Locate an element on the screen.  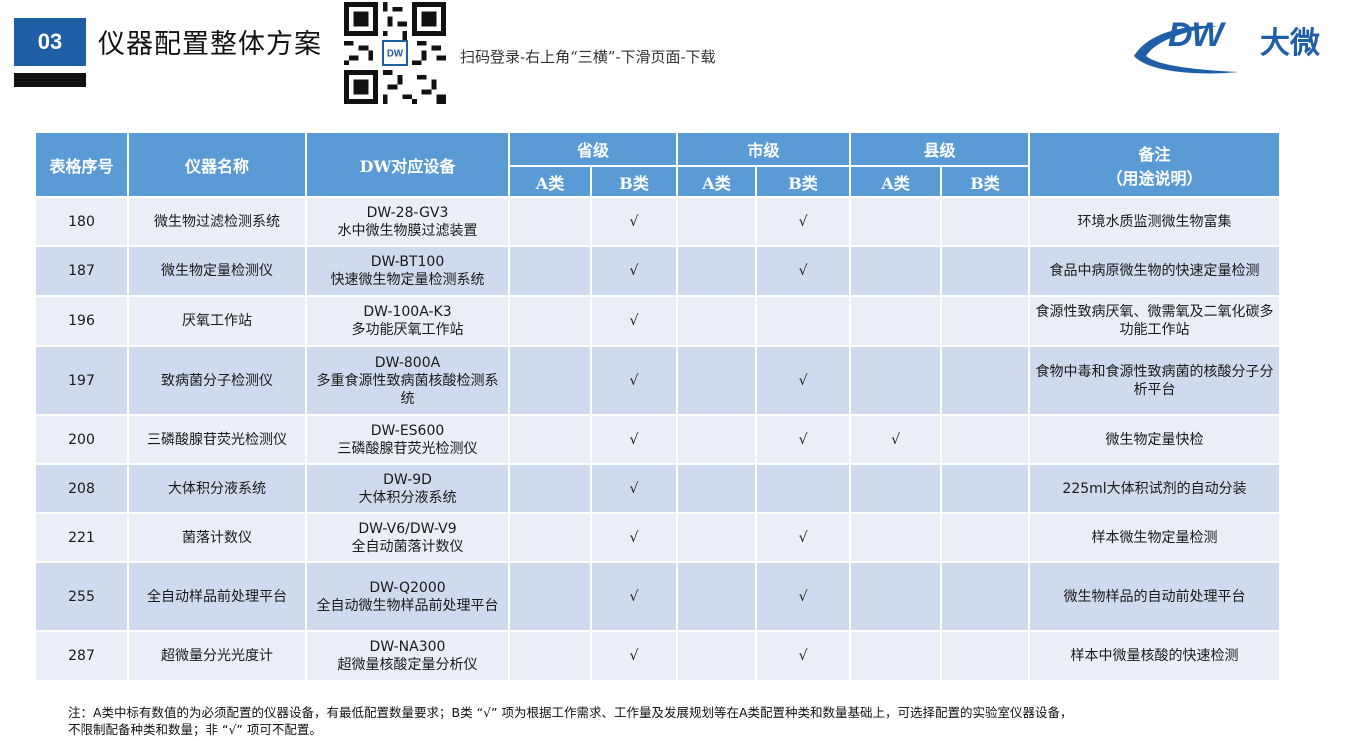
device-model: DW-NA300 is located at coordinates (407, 647).